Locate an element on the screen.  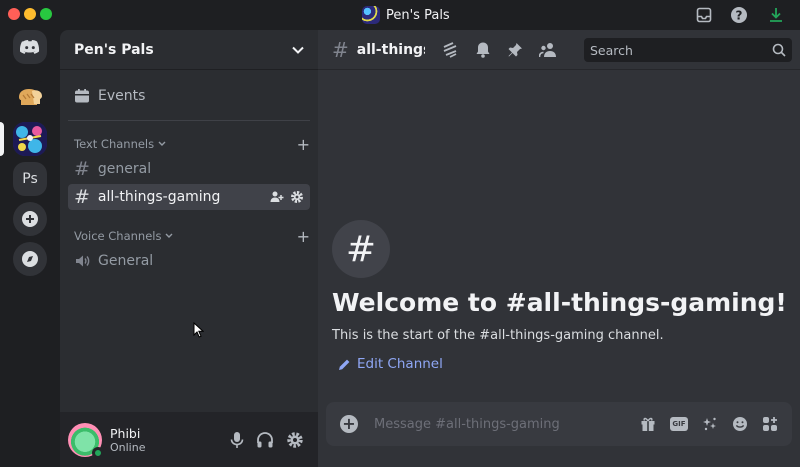
user-panel: Phibi Online is located at coordinates (189, 439).